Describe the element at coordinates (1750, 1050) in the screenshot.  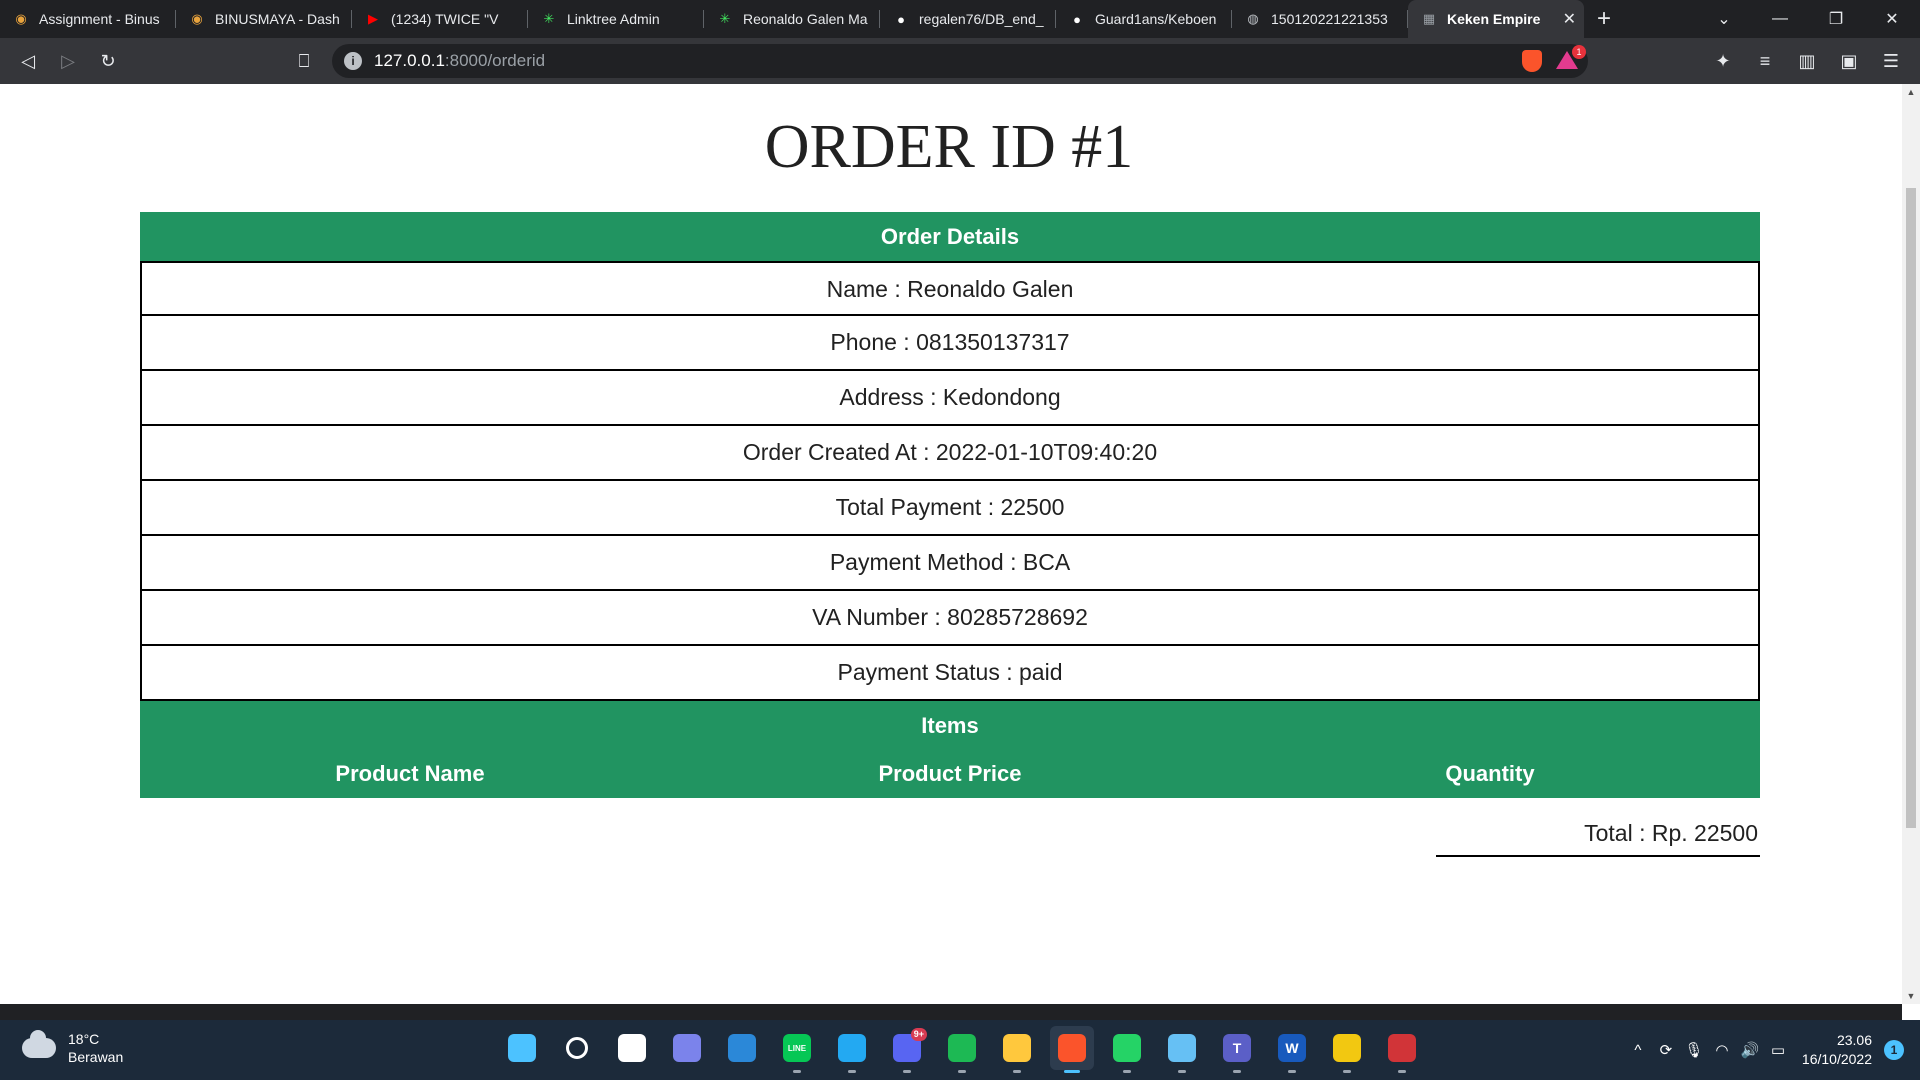
I see `volume-icon: 🔊` at that location.